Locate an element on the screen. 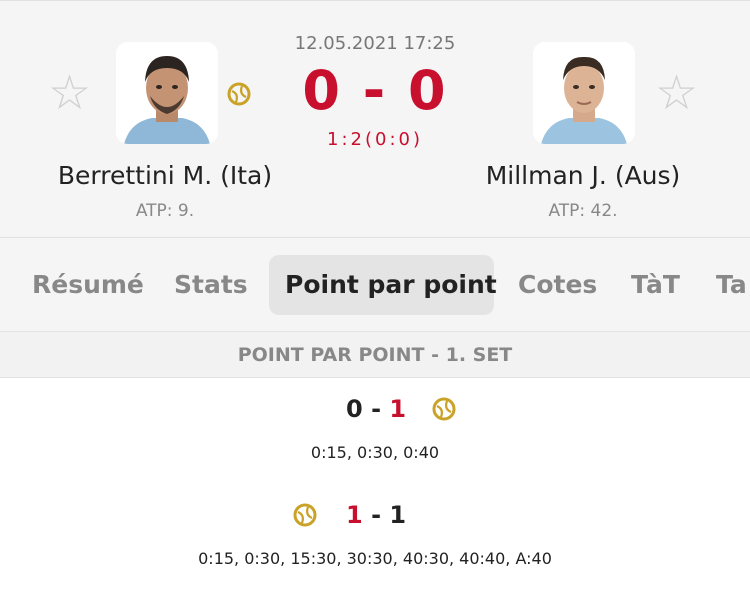 Image resolution: width=750 pixels, height=592 pixels. game-score: 1 - 1 is located at coordinates (376, 515).